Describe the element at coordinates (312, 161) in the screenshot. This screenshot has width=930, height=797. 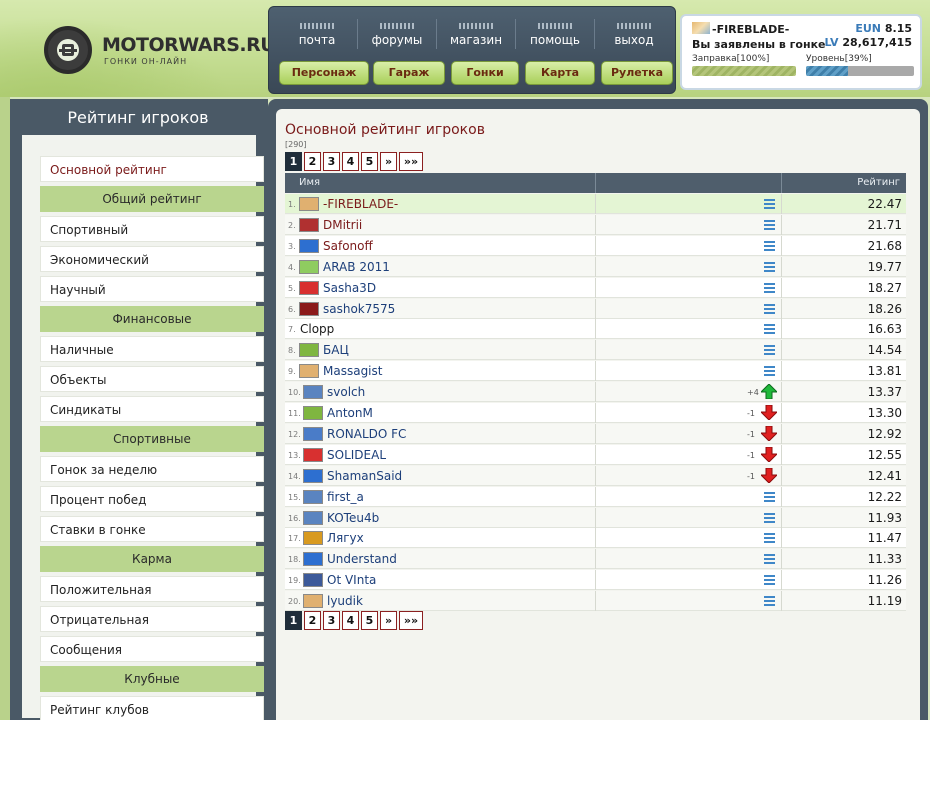
I see `top-page-link: 2` at that location.